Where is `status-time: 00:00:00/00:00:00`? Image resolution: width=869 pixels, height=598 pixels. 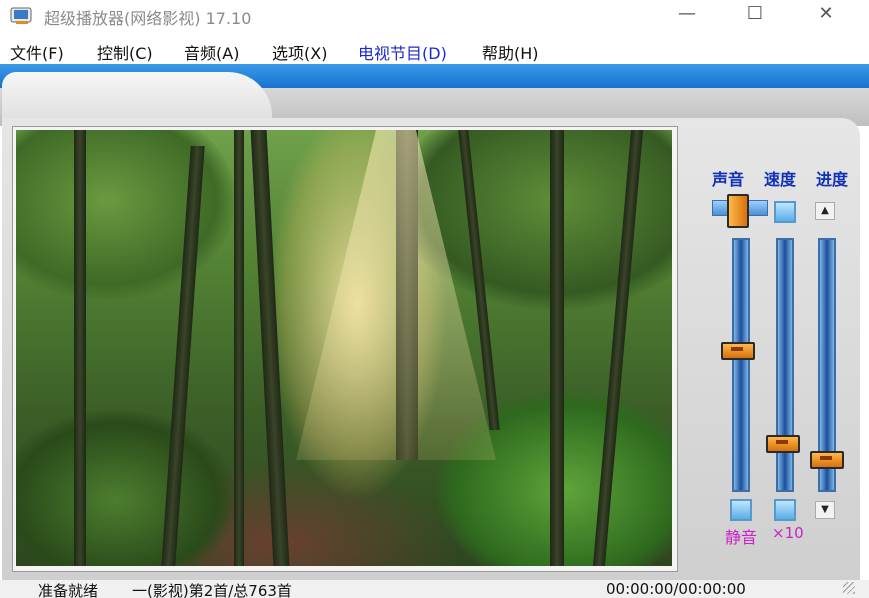 status-time: 00:00:00/00:00:00 is located at coordinates (676, 589).